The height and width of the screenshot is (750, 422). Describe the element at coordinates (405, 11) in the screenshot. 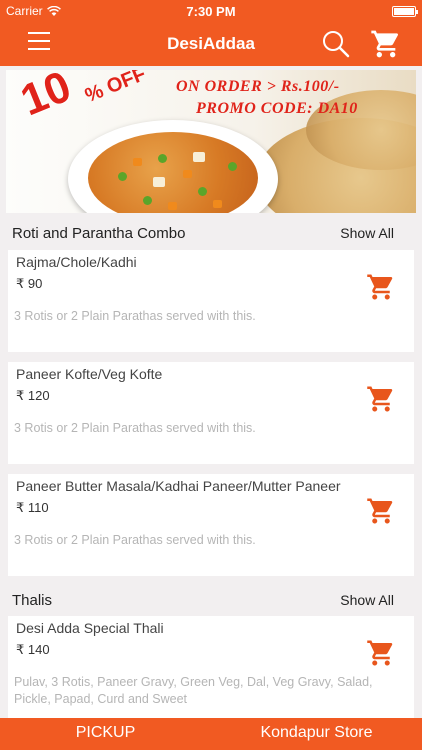

I see `battery-icon` at that location.